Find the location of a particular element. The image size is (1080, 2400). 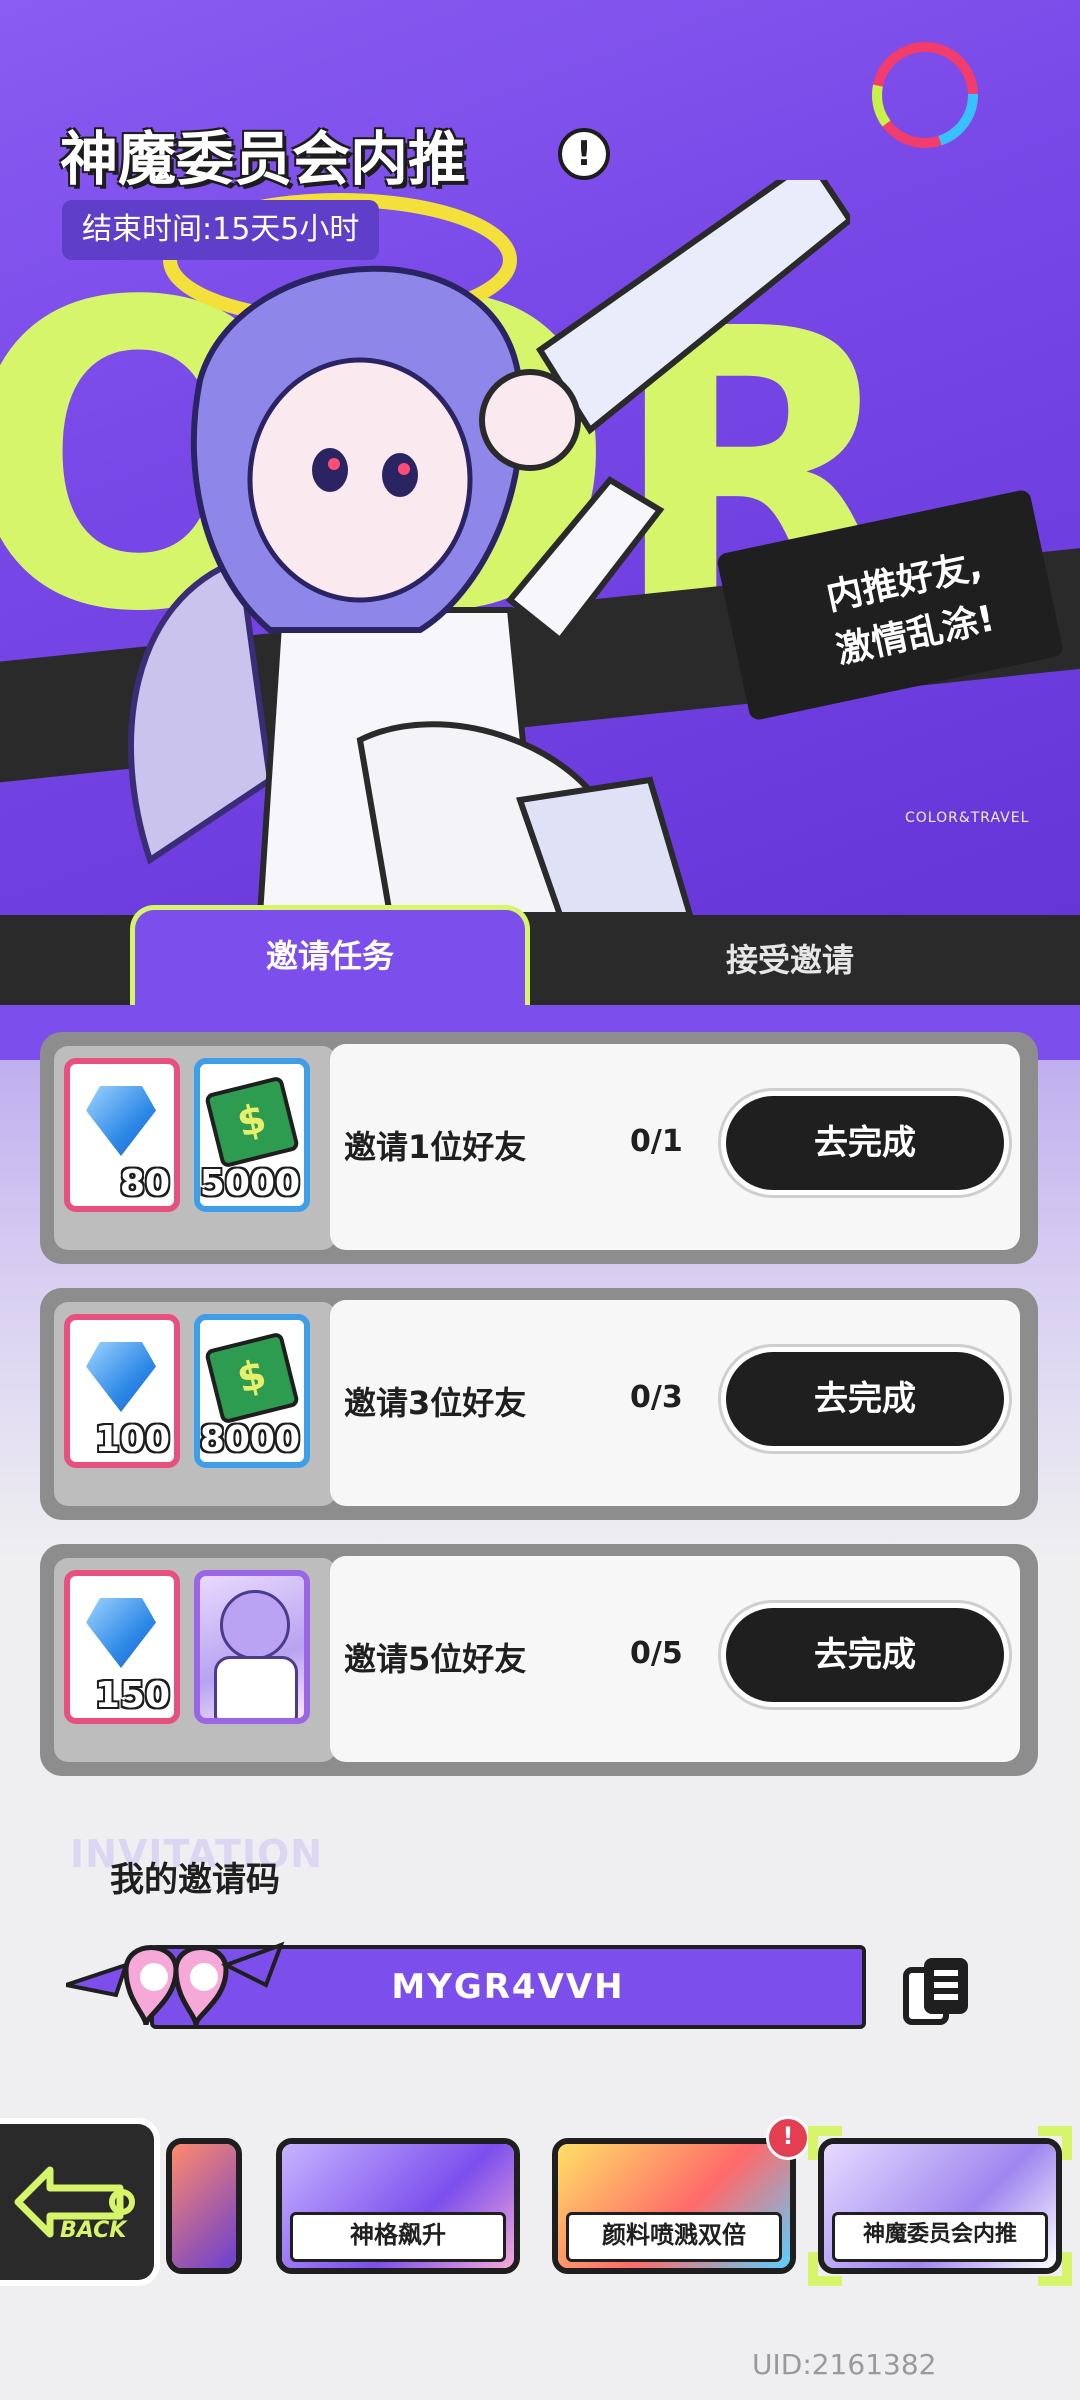

nav-card-partial is located at coordinates (204, 2206).